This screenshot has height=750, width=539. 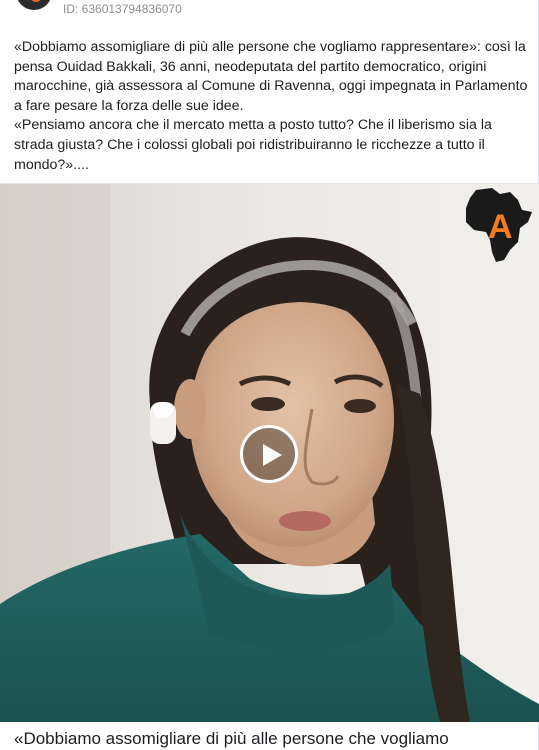 I want to click on post-id: ID: 636013794836070, so click(x=122, y=9).